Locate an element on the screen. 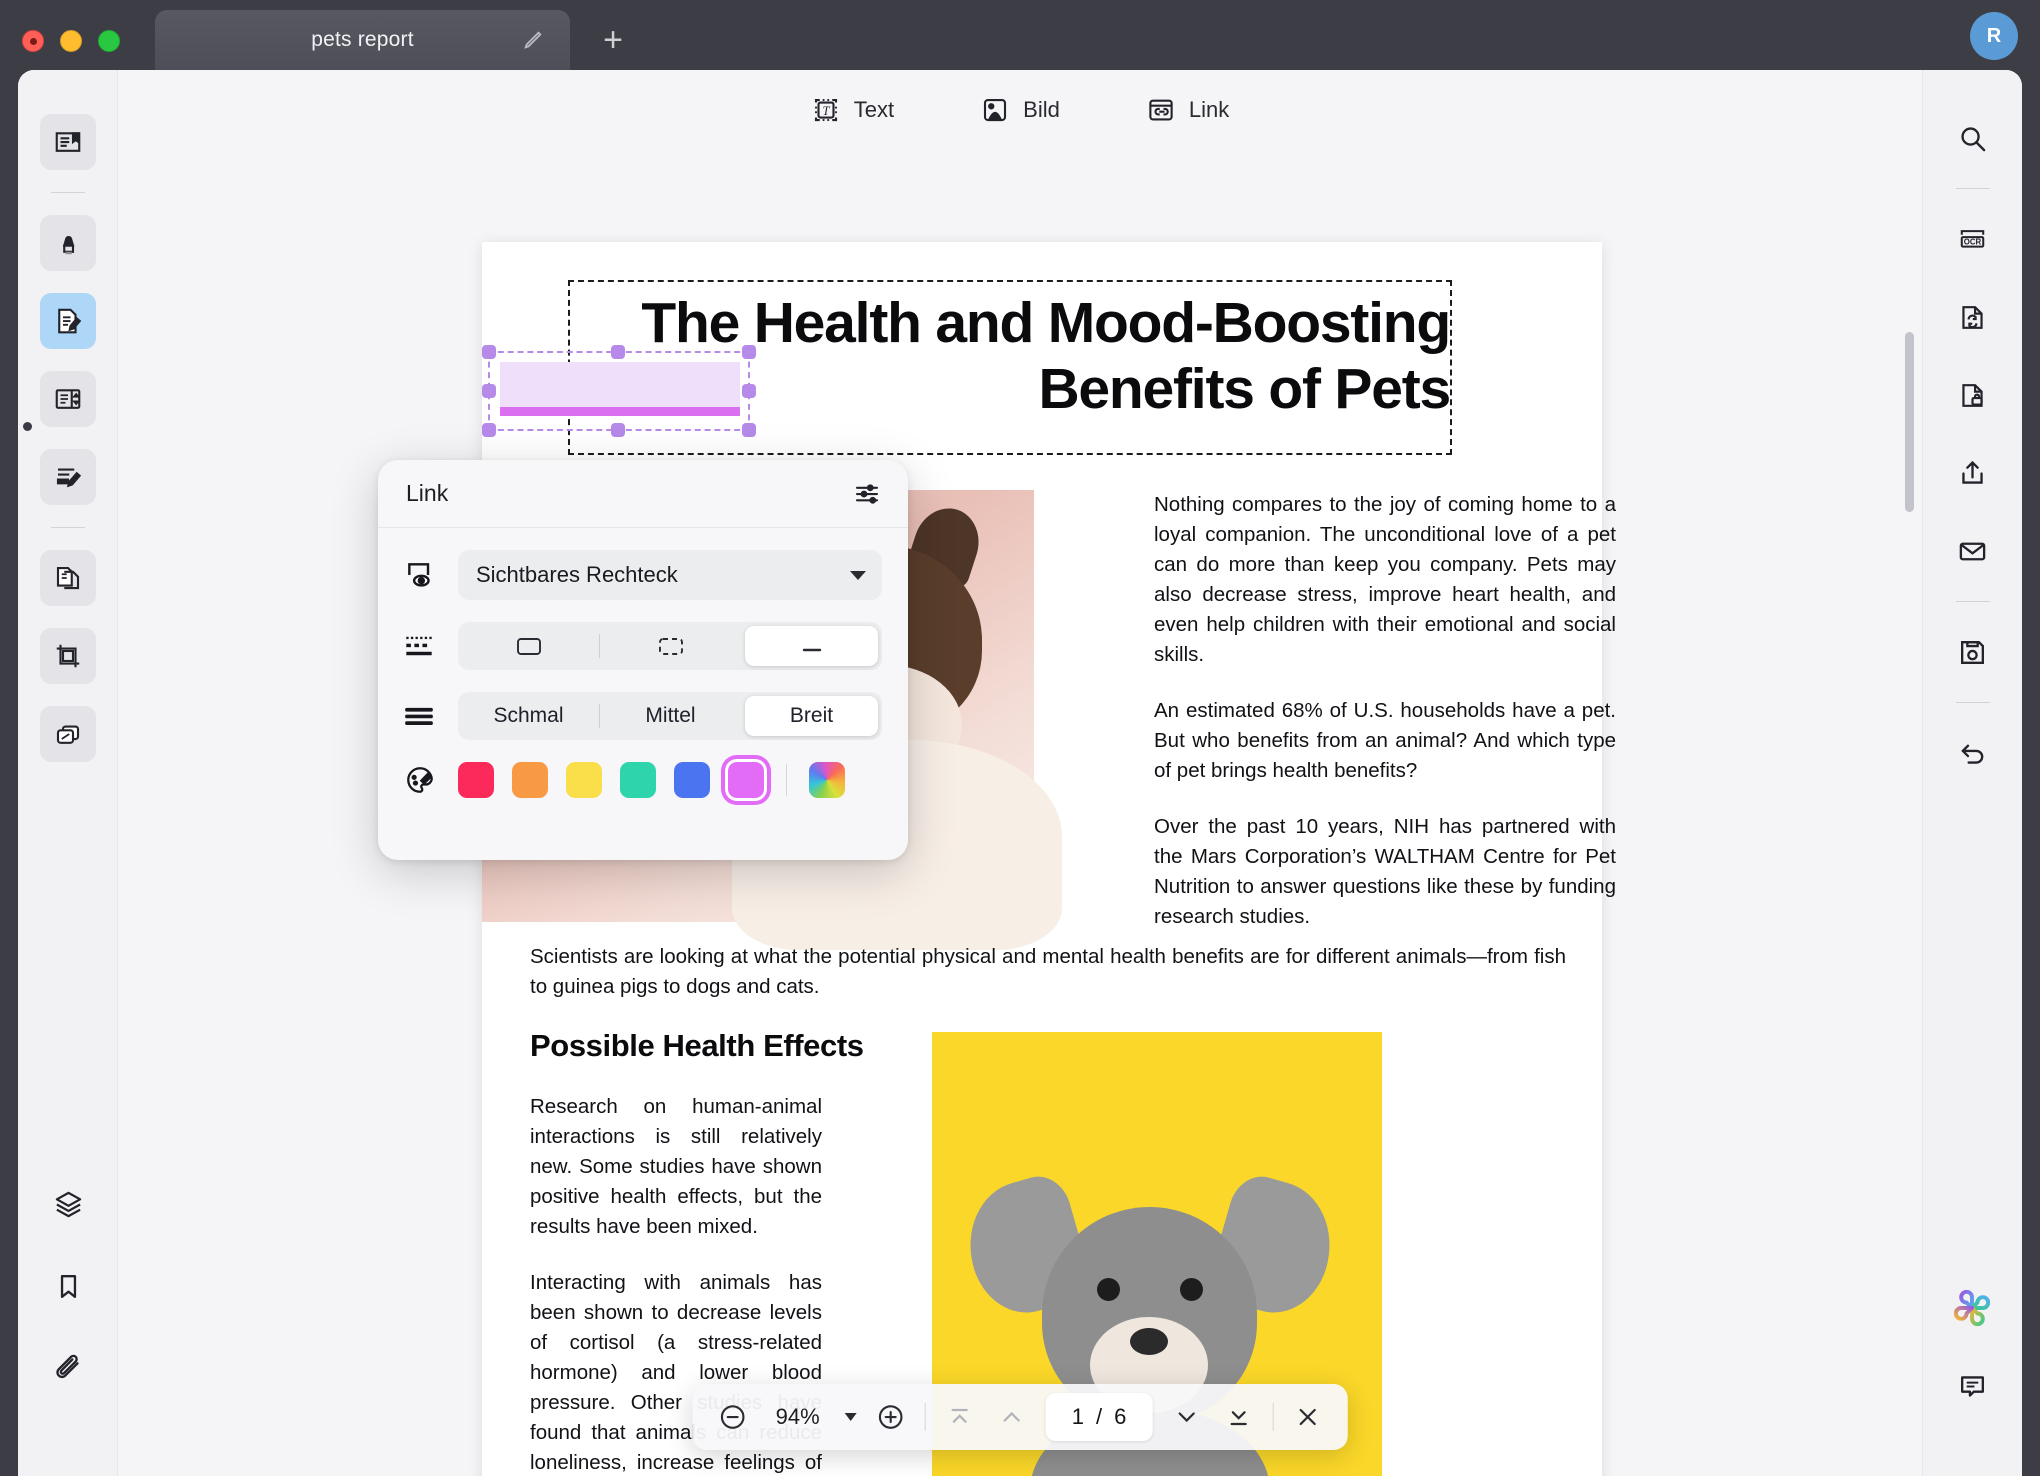 This screenshot has height=1476, width=2040. sidebar-item-crop-page is located at coordinates (67, 656).